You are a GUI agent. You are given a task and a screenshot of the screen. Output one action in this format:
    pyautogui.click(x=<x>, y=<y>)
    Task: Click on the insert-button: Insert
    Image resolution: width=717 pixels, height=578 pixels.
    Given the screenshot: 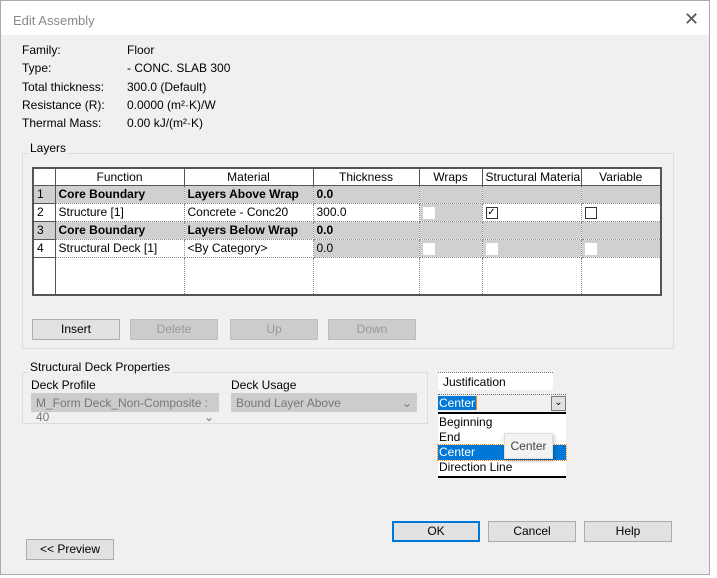 What is the action you would take?
    pyautogui.click(x=76, y=329)
    